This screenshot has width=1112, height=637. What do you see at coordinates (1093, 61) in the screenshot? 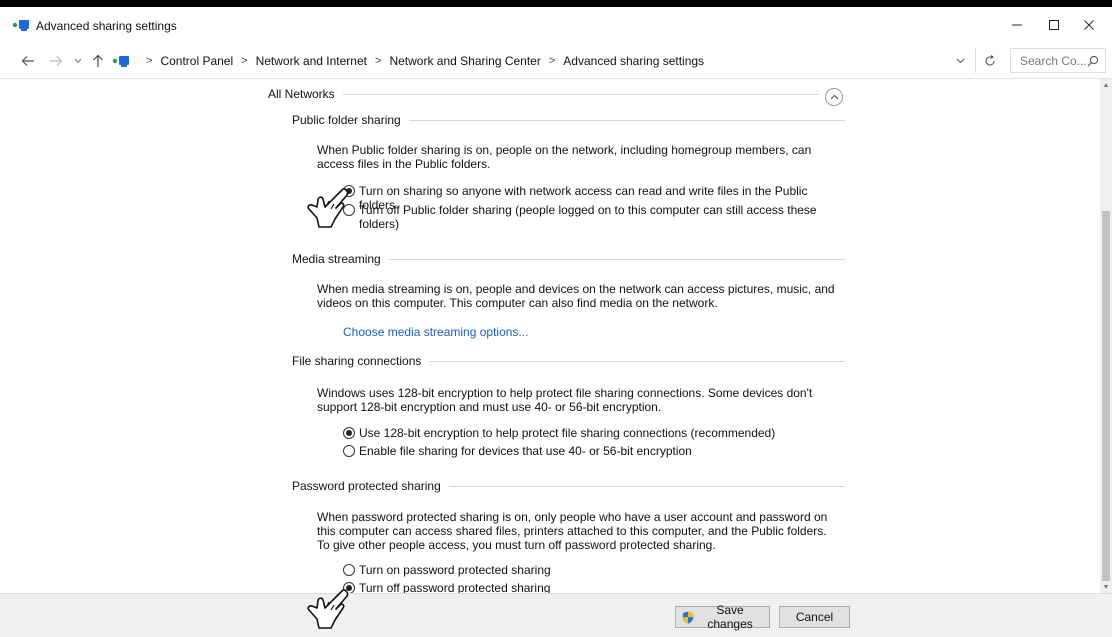
I see `search-icon` at bounding box center [1093, 61].